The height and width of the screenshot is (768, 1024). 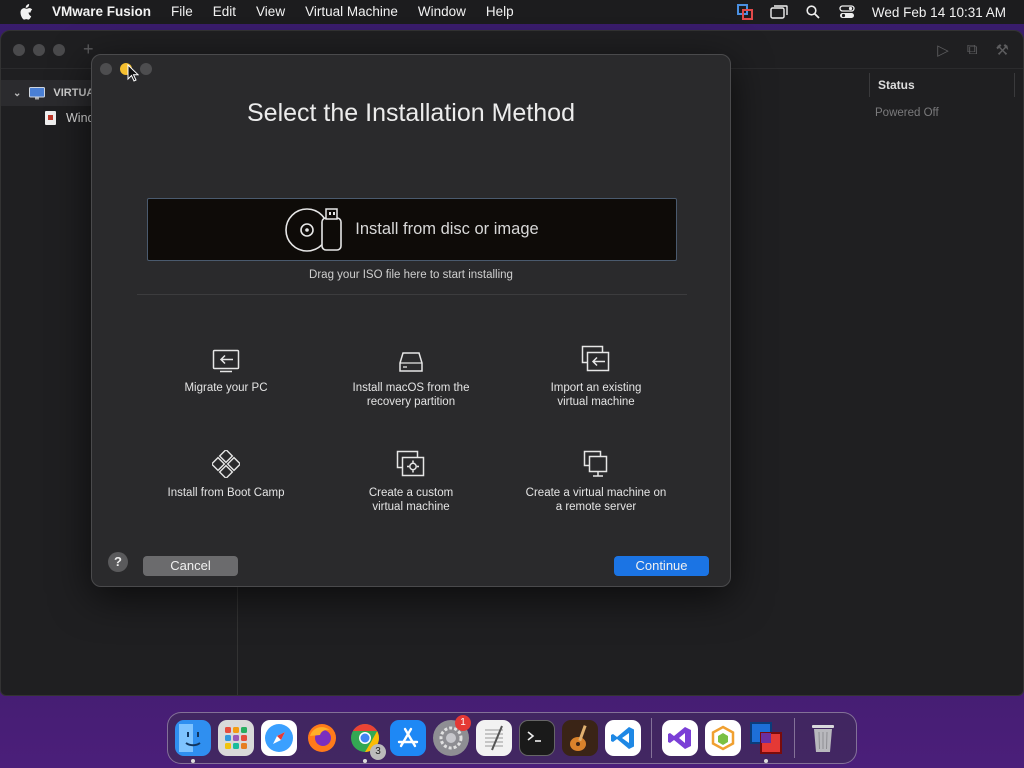 I want to click on vmware-status-icon, so click(x=745, y=12).